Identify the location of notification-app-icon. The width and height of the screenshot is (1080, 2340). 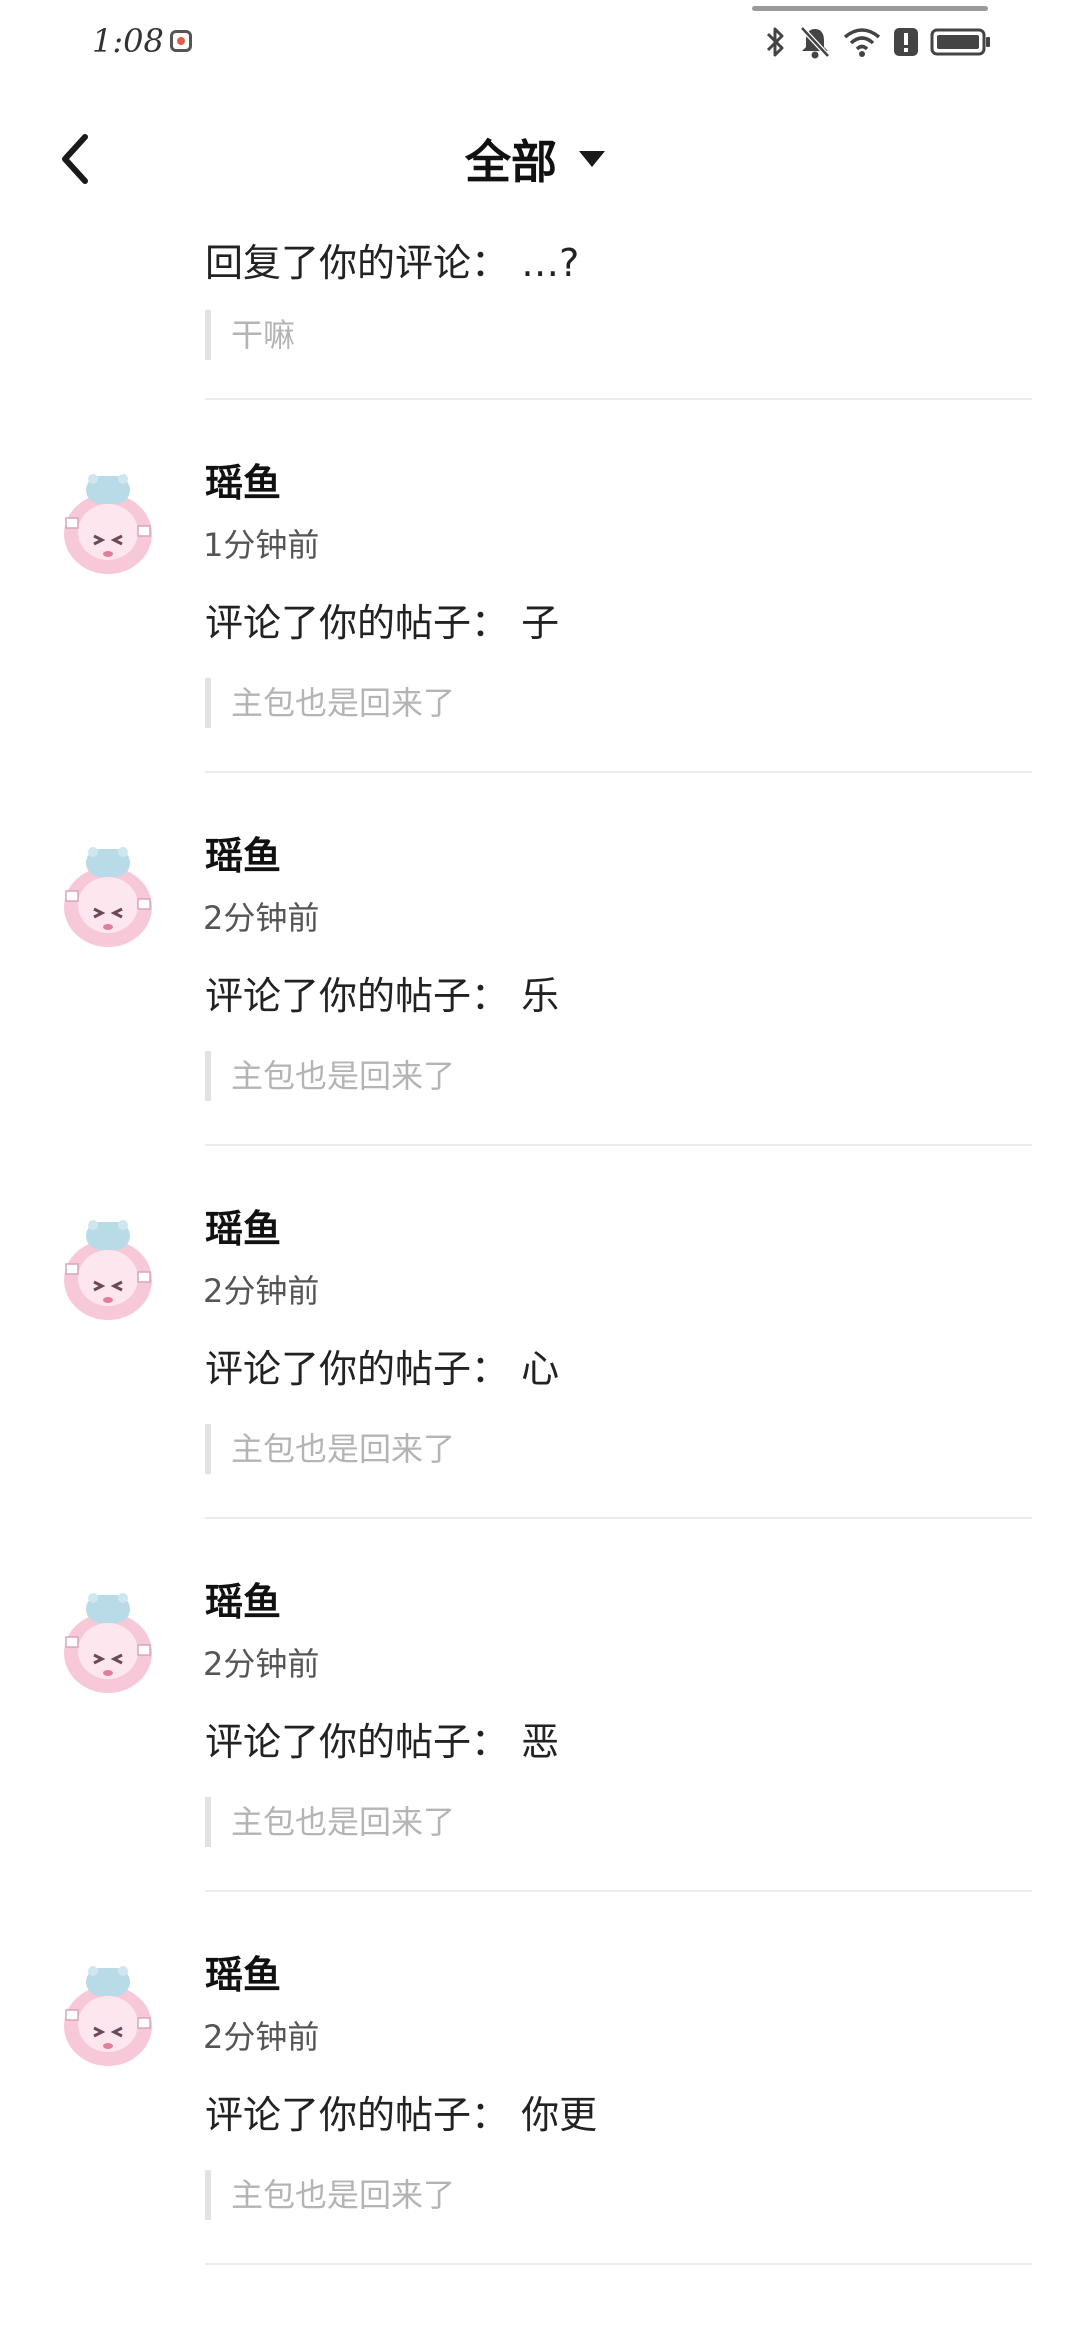
(181, 41).